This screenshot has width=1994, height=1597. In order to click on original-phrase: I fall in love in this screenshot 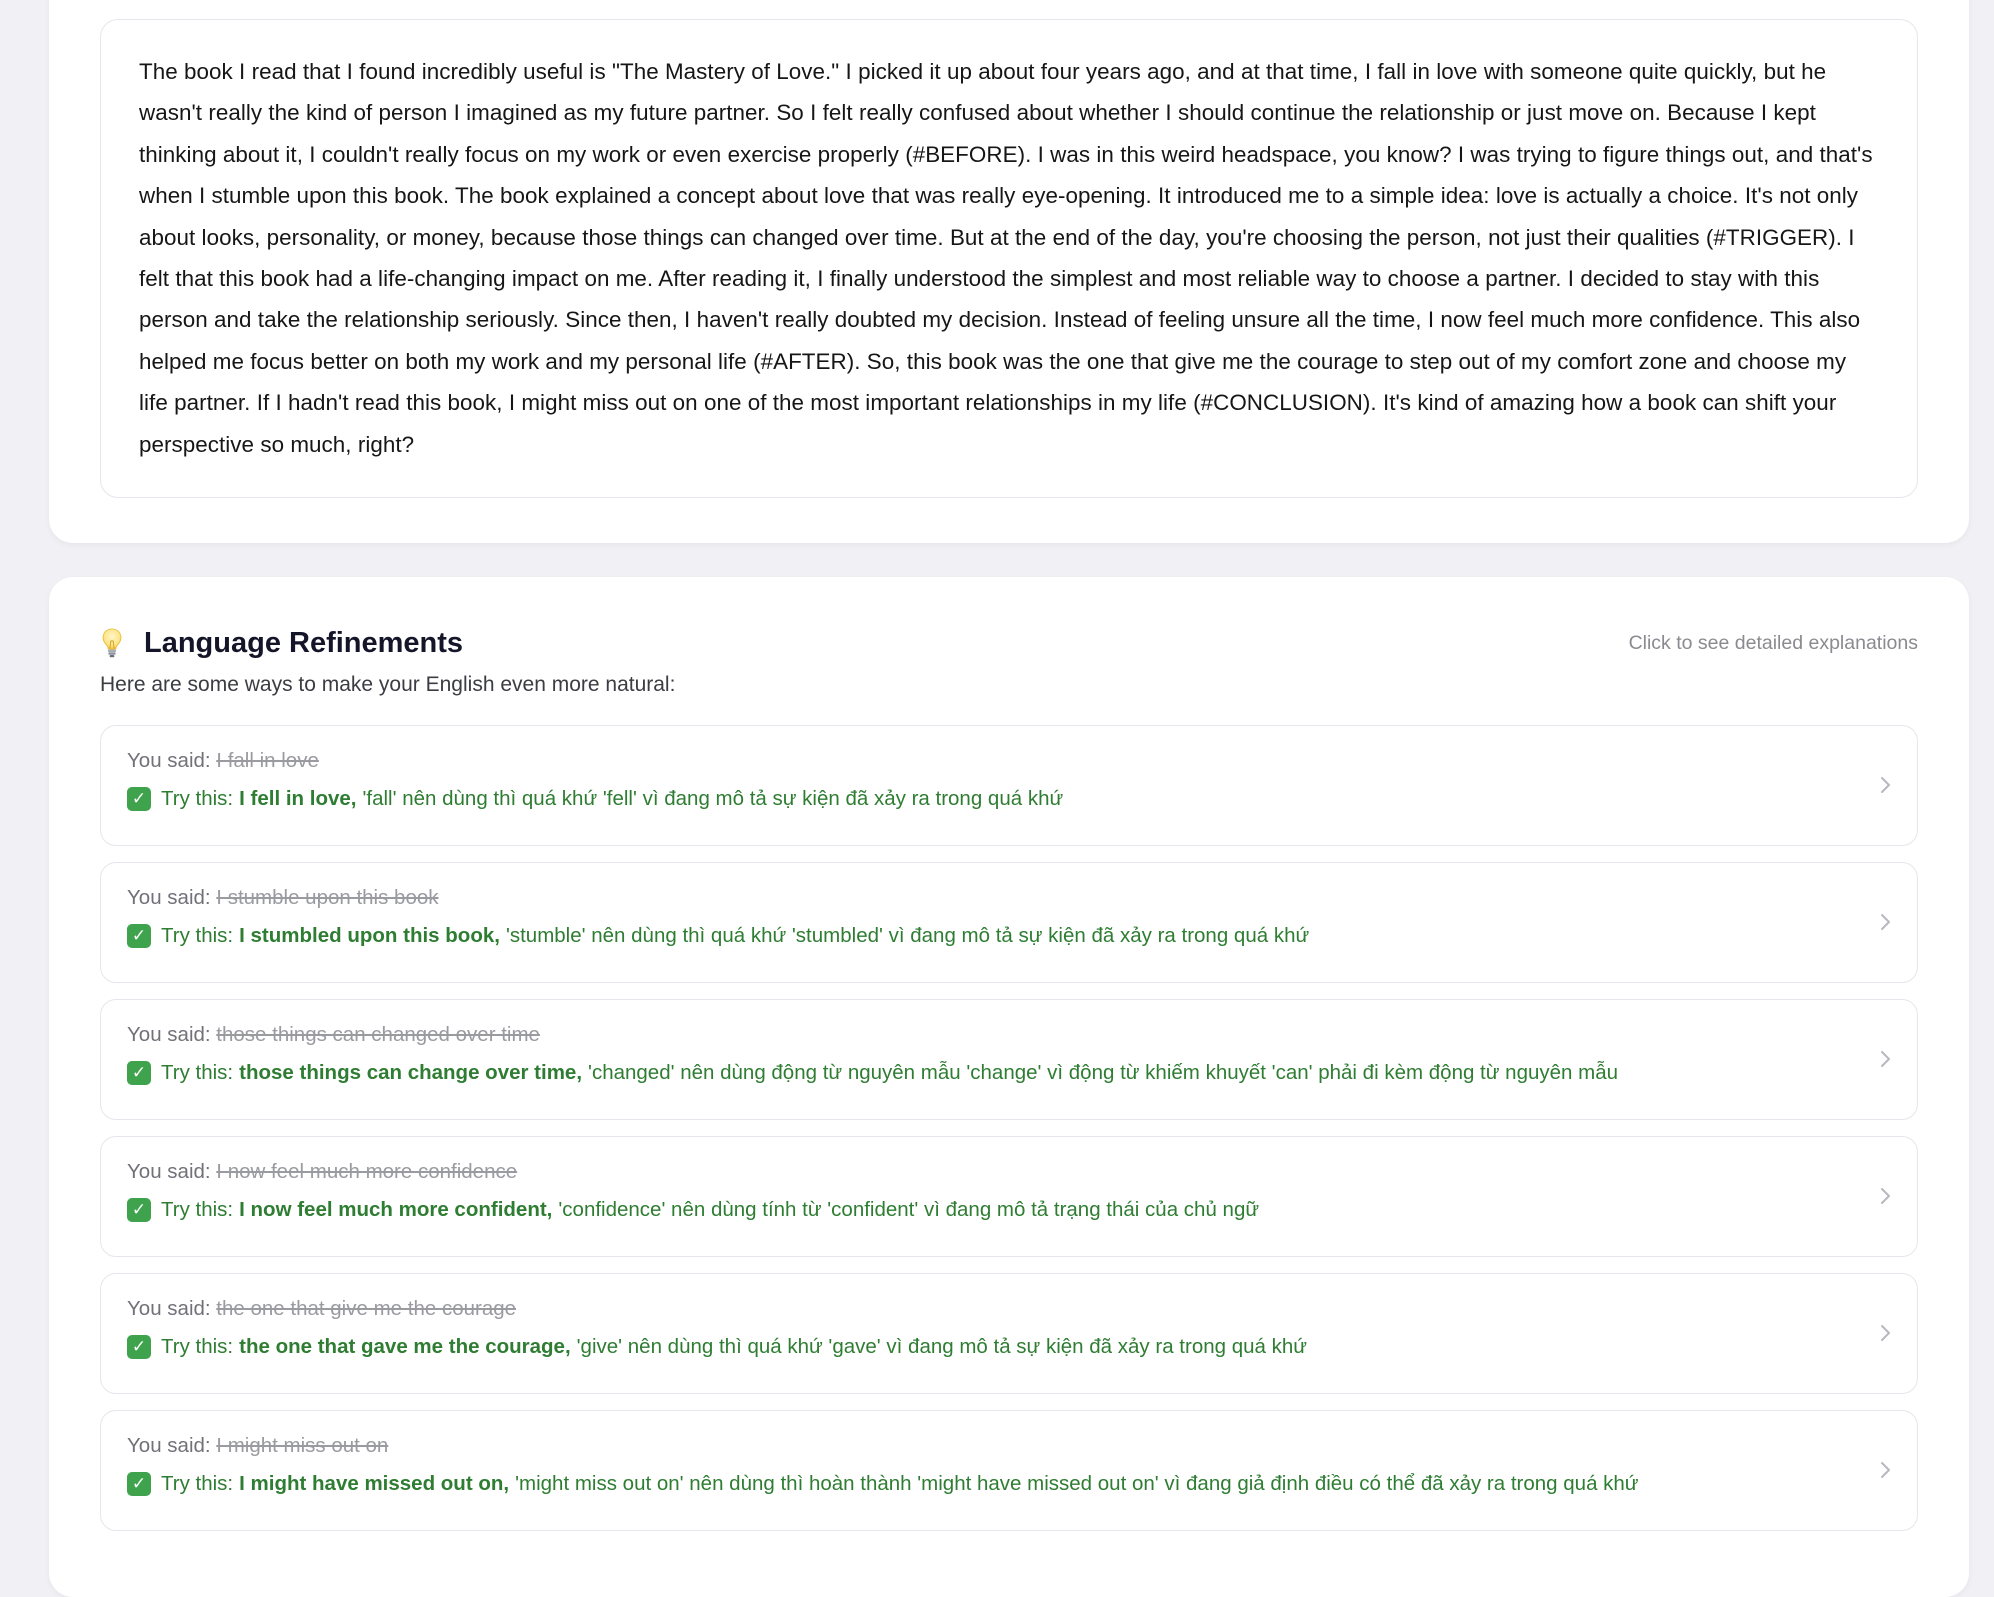, I will do `click(267, 760)`.